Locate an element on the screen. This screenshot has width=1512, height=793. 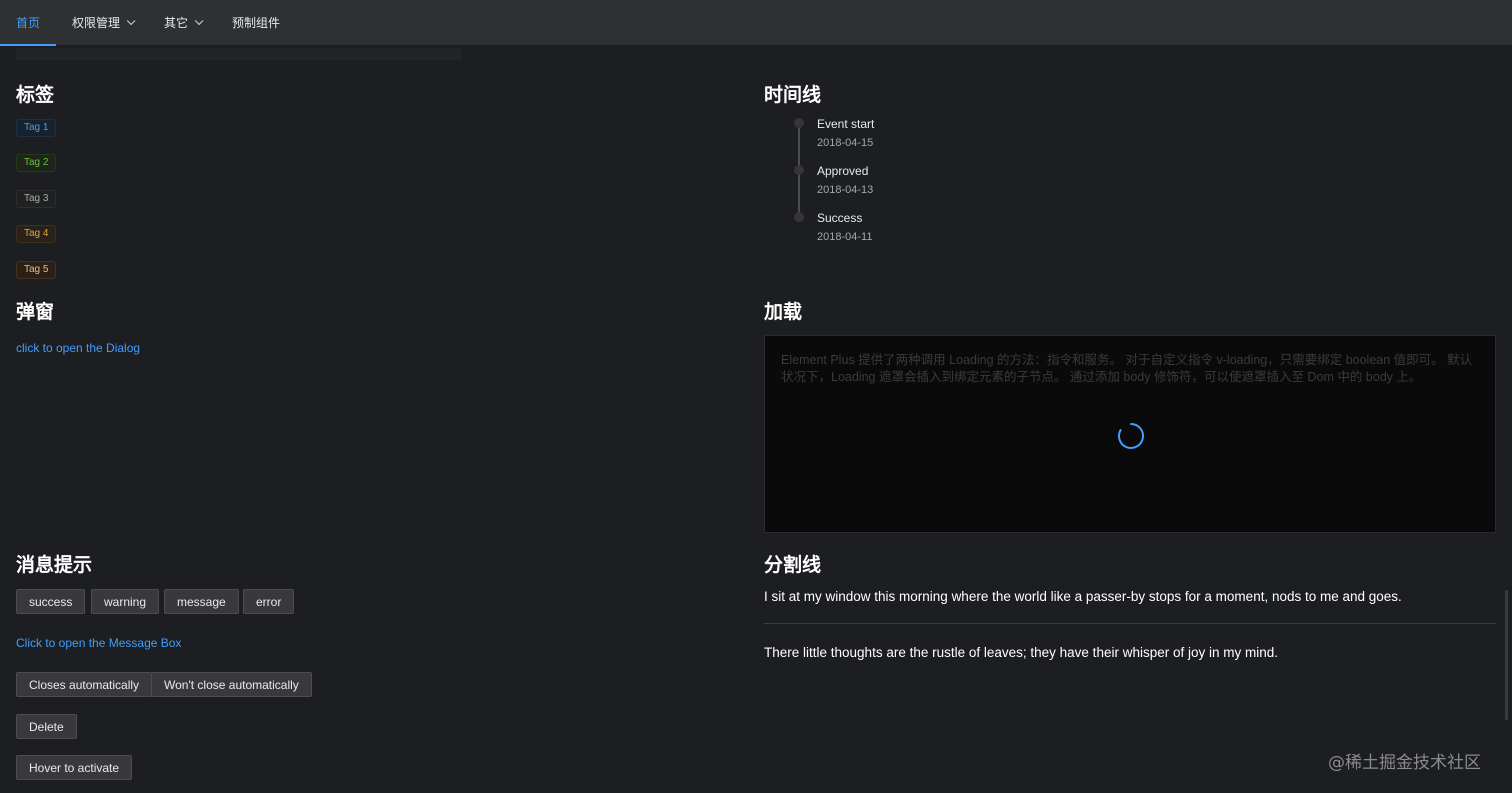
timeline-event-time: 2018-04-13 is located at coordinates (845, 190).